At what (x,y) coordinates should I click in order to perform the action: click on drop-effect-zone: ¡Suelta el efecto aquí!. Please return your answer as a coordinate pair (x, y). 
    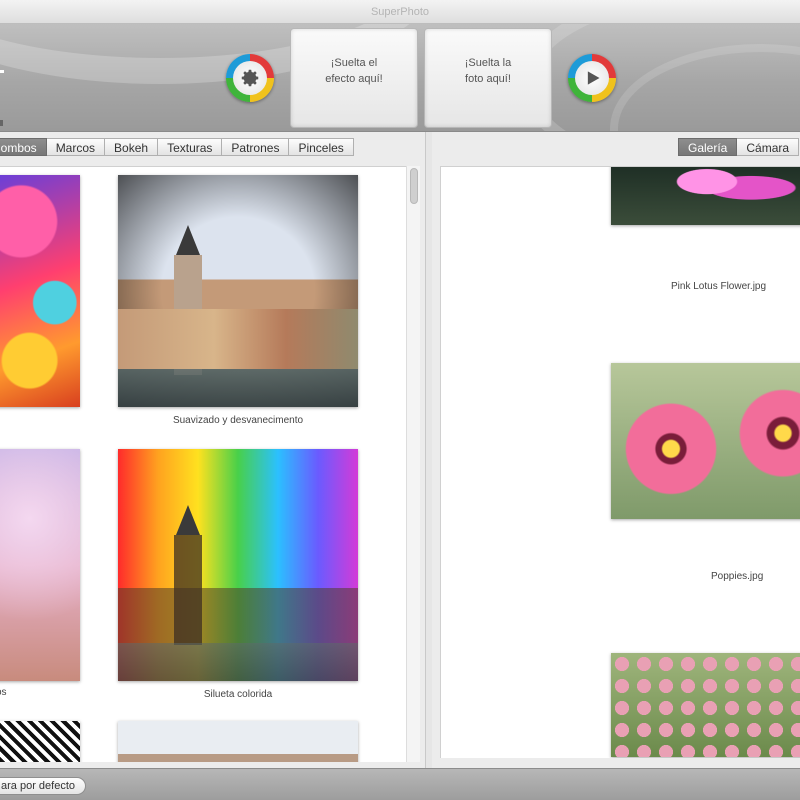
    Looking at the image, I should click on (354, 78).